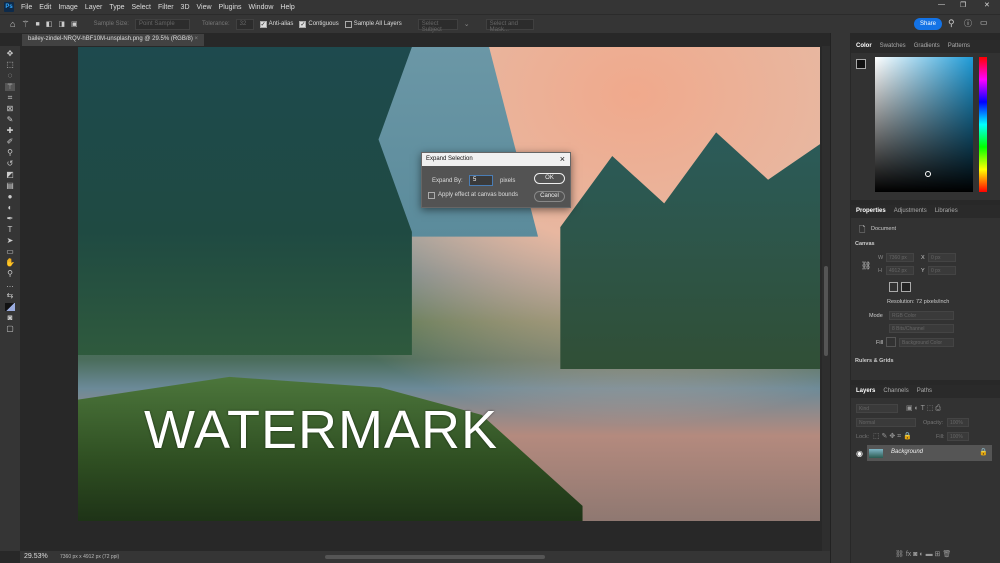 Image resolution: width=1000 pixels, height=563 pixels. What do you see at coordinates (864, 46) in the screenshot?
I see `tab-color: Color` at bounding box center [864, 46].